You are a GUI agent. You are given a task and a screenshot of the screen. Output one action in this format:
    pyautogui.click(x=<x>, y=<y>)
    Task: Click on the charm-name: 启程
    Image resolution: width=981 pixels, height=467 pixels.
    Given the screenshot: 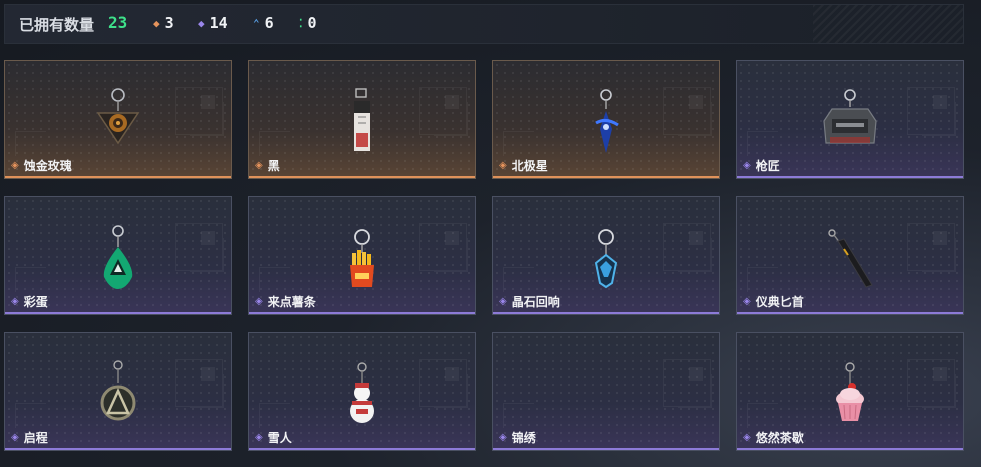 What is the action you would take?
    pyautogui.click(x=35, y=438)
    